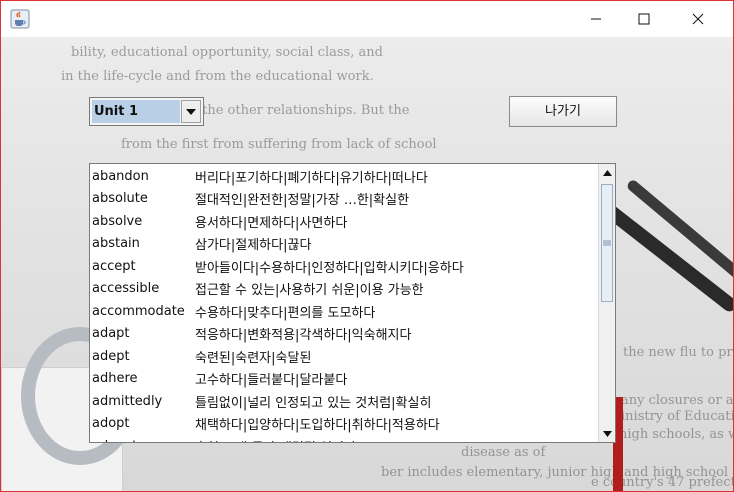 The width and height of the screenshot is (734, 492). I want to click on word-text: absolve, so click(117, 221).